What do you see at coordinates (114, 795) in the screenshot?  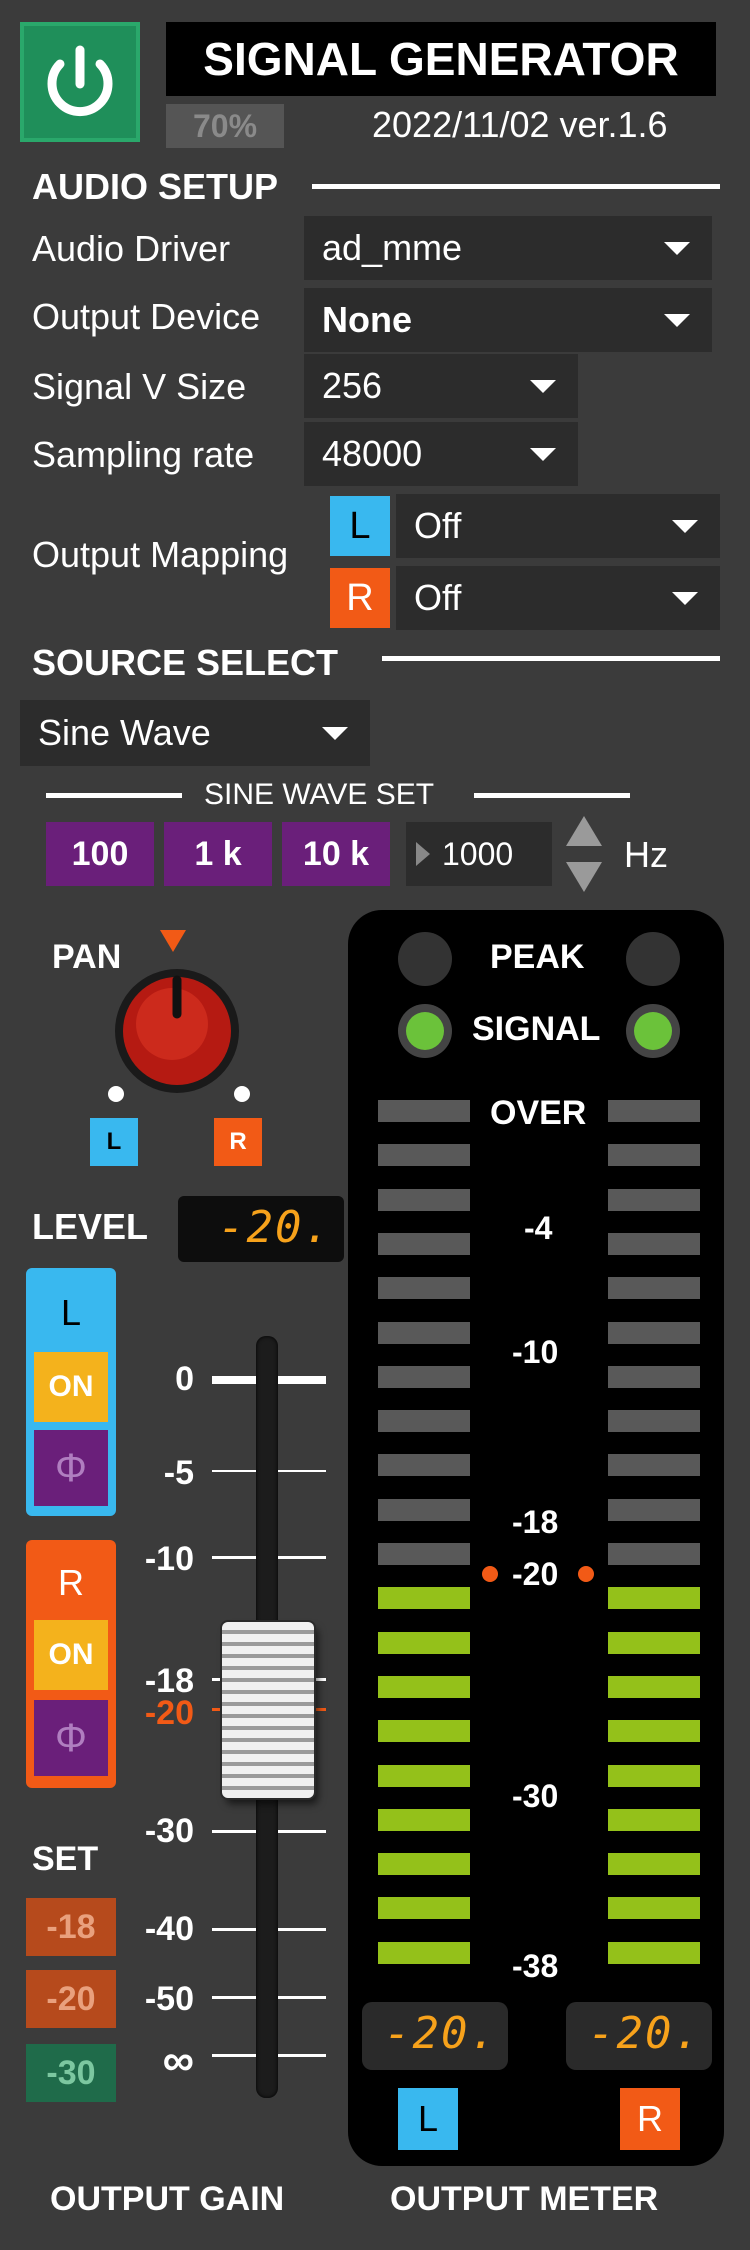 I see `sine-set-rule-left` at bounding box center [114, 795].